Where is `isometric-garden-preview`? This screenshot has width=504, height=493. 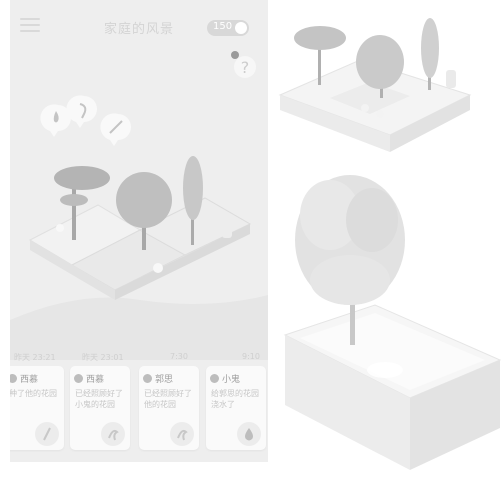 isometric-garden-preview is located at coordinates (375, 85).